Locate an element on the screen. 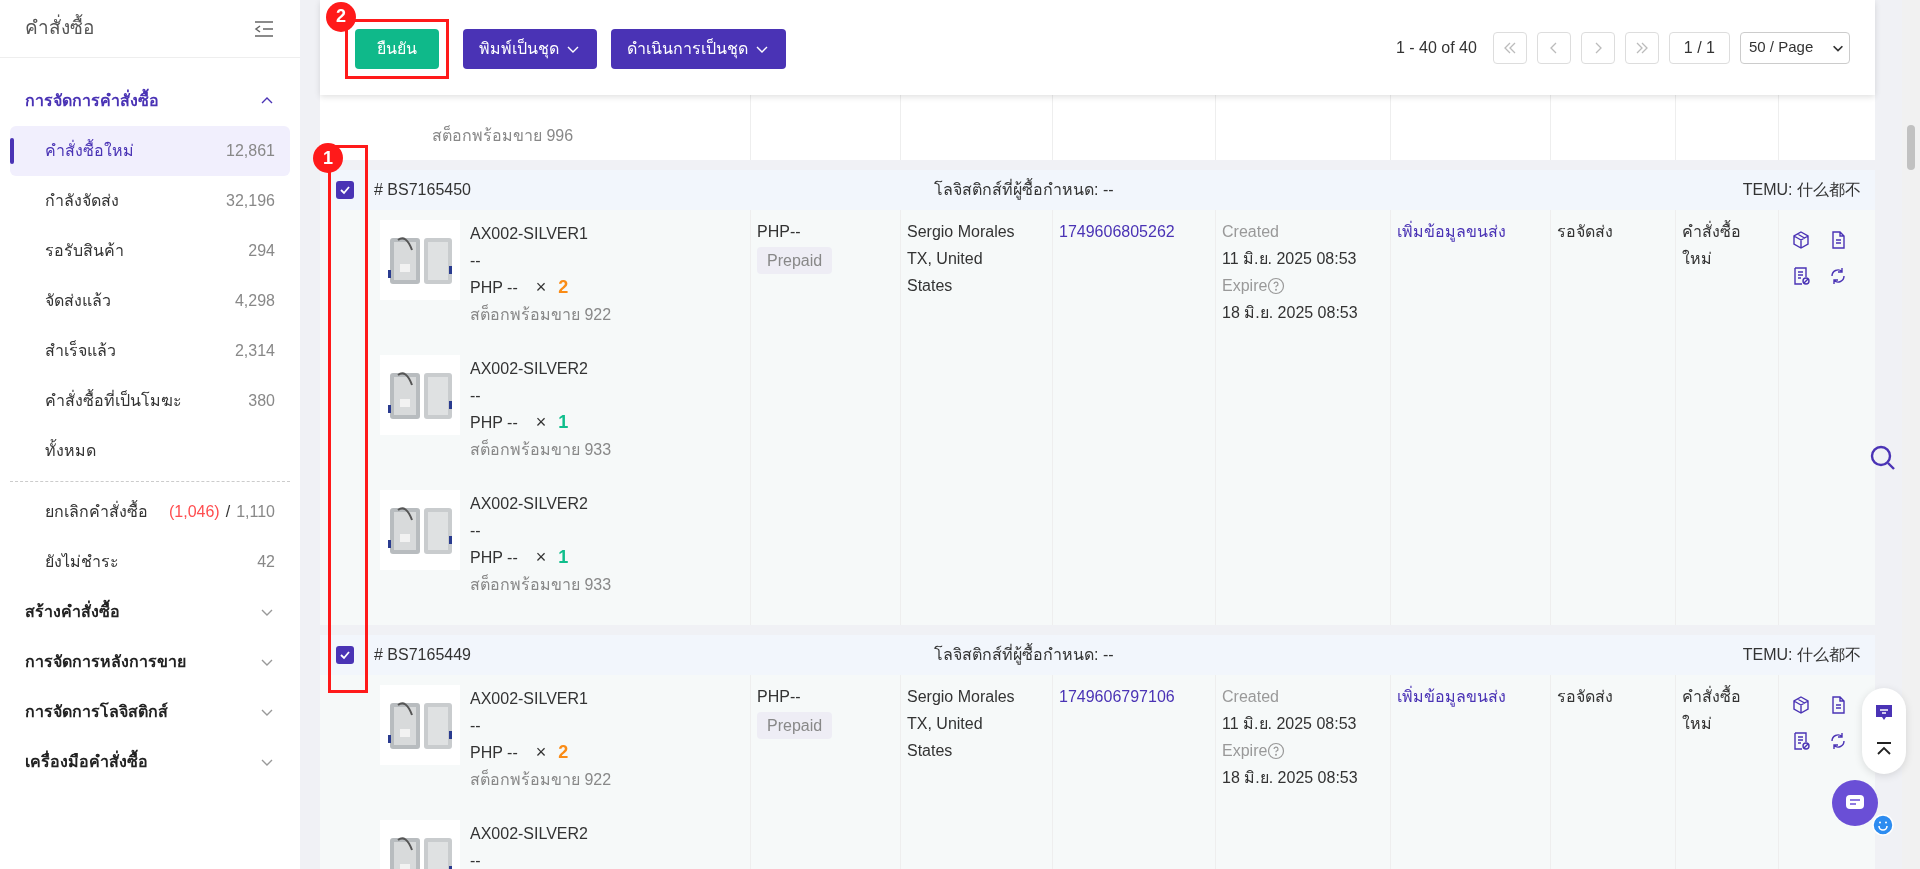  sidebar-title: คำสั่งซื้อ is located at coordinates (59, 28).